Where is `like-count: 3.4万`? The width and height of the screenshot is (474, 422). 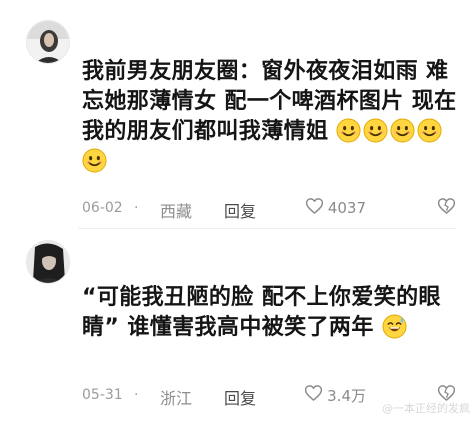 like-count: 3.4万 is located at coordinates (346, 395).